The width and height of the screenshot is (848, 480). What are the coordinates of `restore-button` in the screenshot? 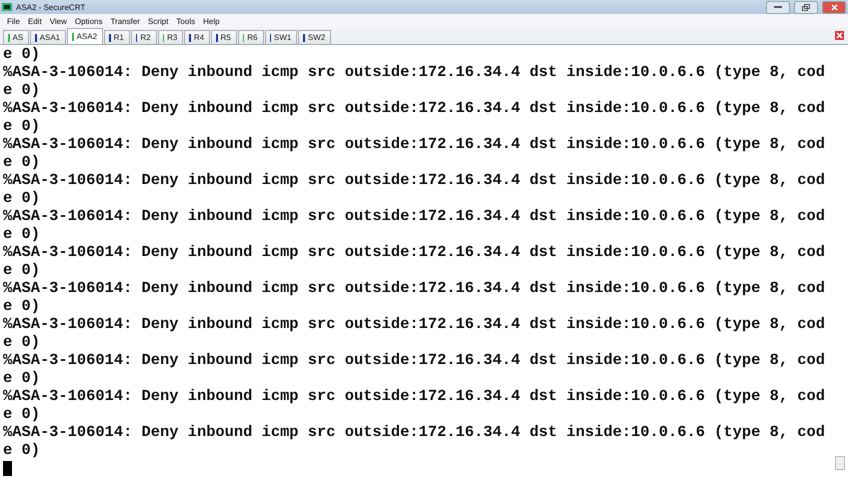 It's located at (806, 7).